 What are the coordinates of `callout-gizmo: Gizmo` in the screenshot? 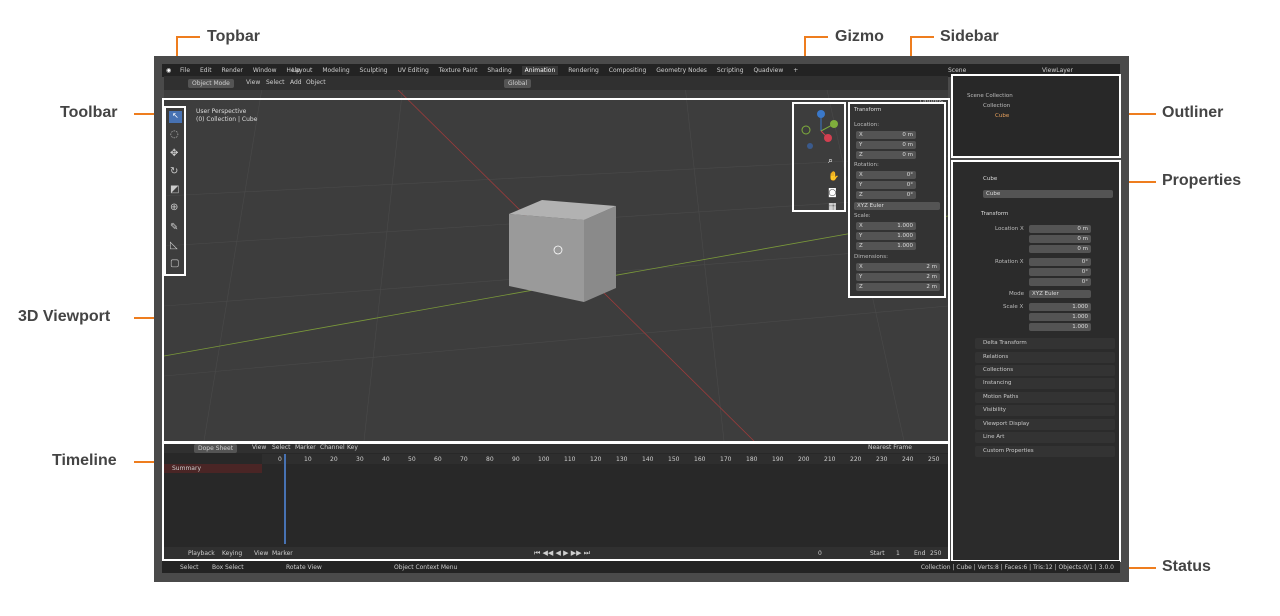 It's located at (859, 36).